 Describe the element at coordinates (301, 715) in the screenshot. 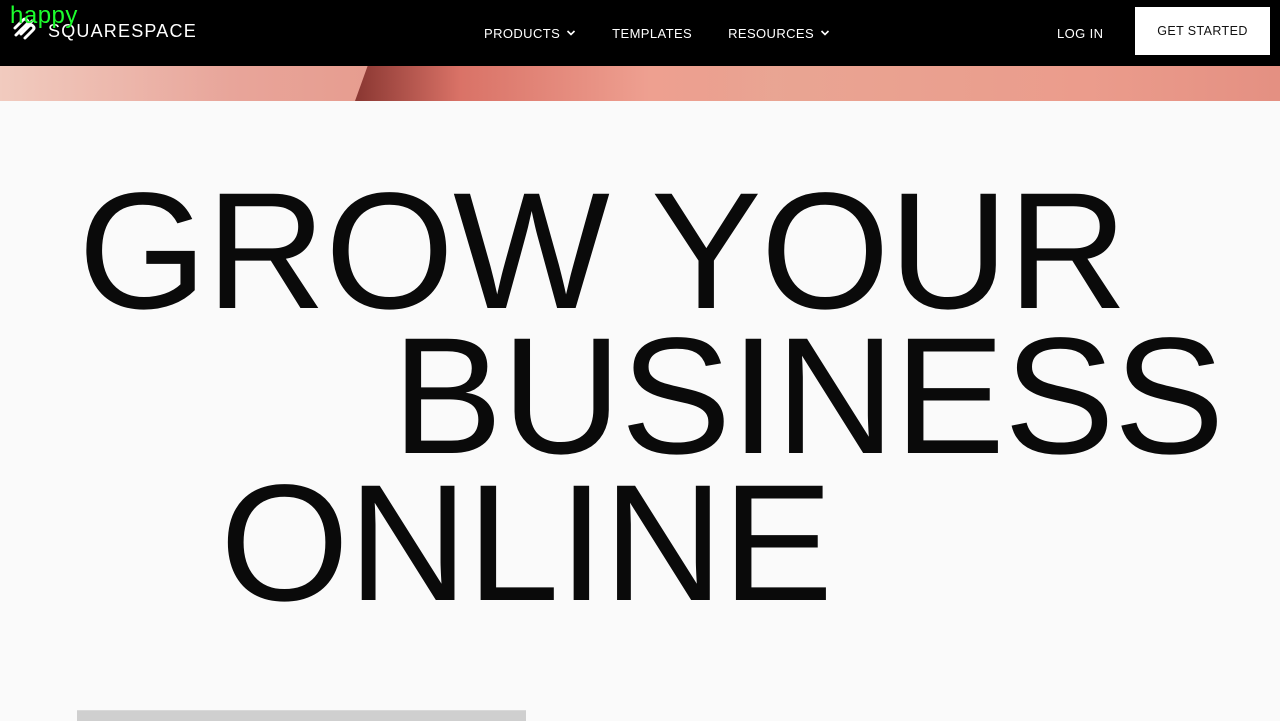

I see `bottom-preview-card-edge` at that location.